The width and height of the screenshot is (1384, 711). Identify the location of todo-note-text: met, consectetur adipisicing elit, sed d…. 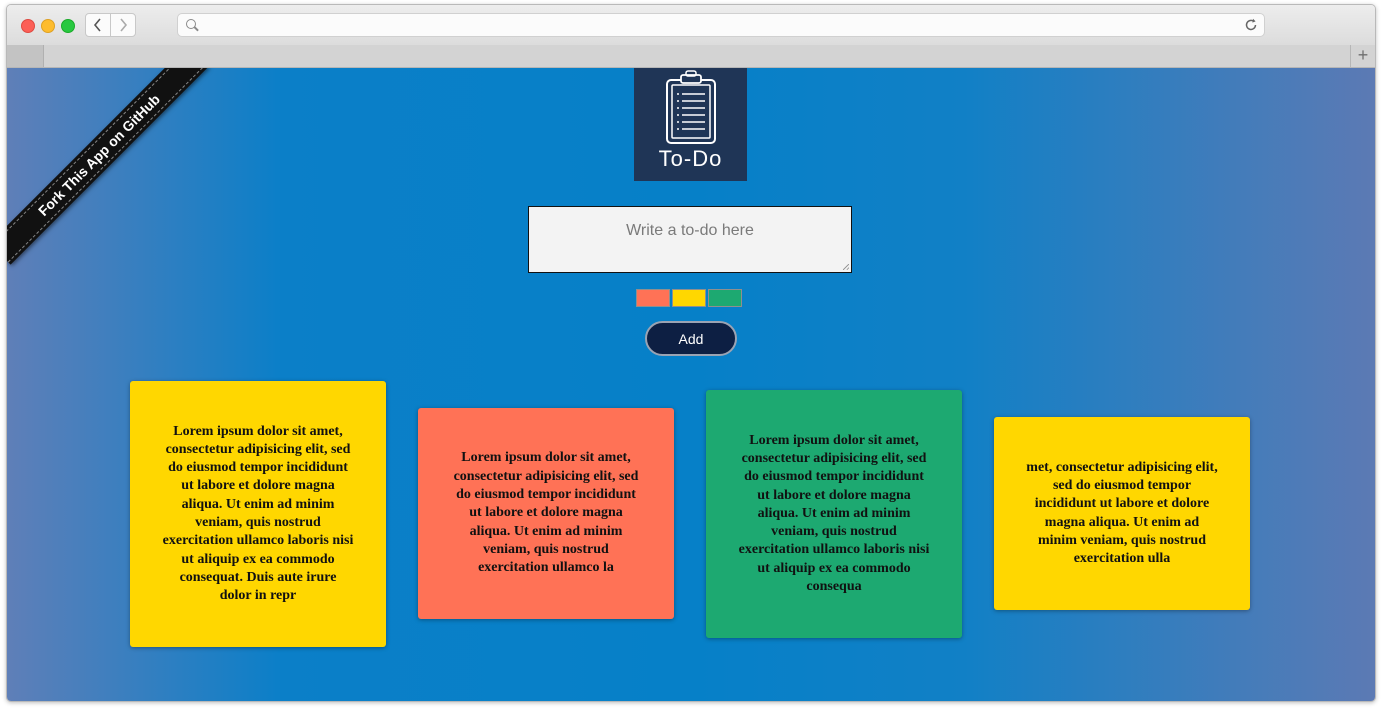
(1122, 513).